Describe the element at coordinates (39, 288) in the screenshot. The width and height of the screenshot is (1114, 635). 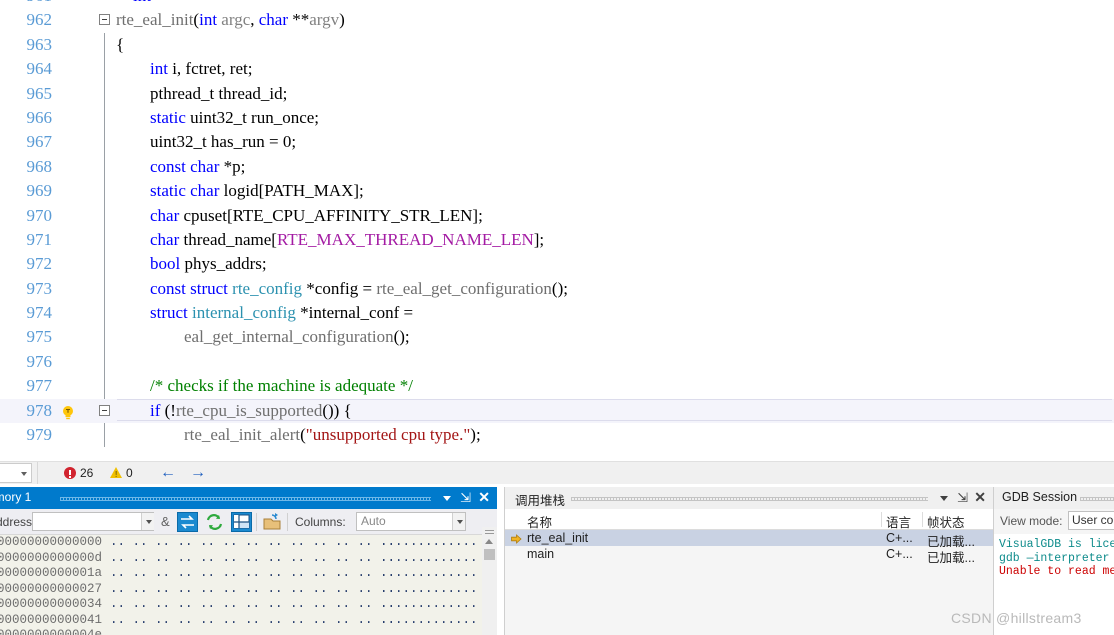
I see `line-number: 973` at that location.